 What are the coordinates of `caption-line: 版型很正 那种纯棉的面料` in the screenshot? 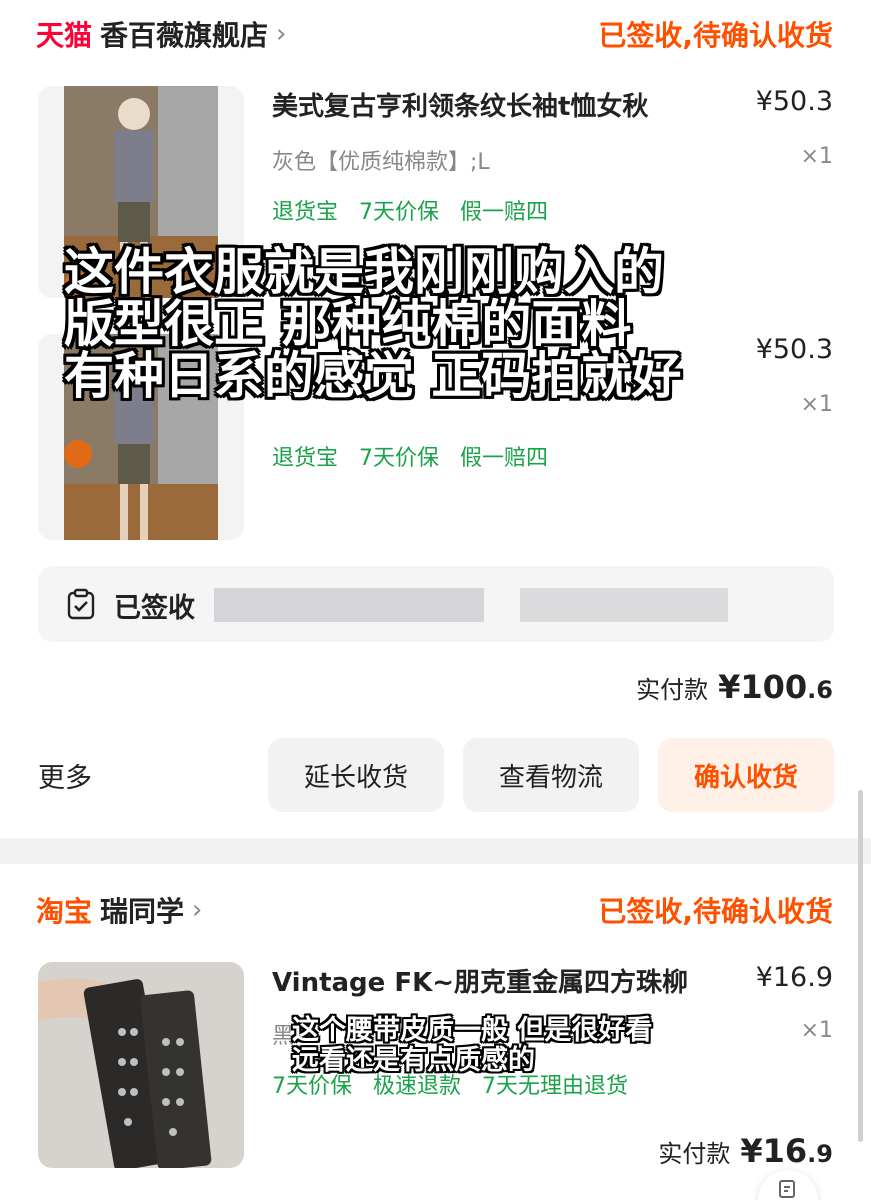 It's located at (348, 324).